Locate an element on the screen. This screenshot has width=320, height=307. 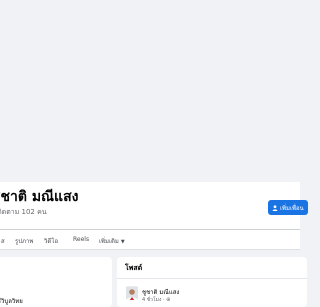
tab-videos: วิดีโอ is located at coordinates (51, 241).